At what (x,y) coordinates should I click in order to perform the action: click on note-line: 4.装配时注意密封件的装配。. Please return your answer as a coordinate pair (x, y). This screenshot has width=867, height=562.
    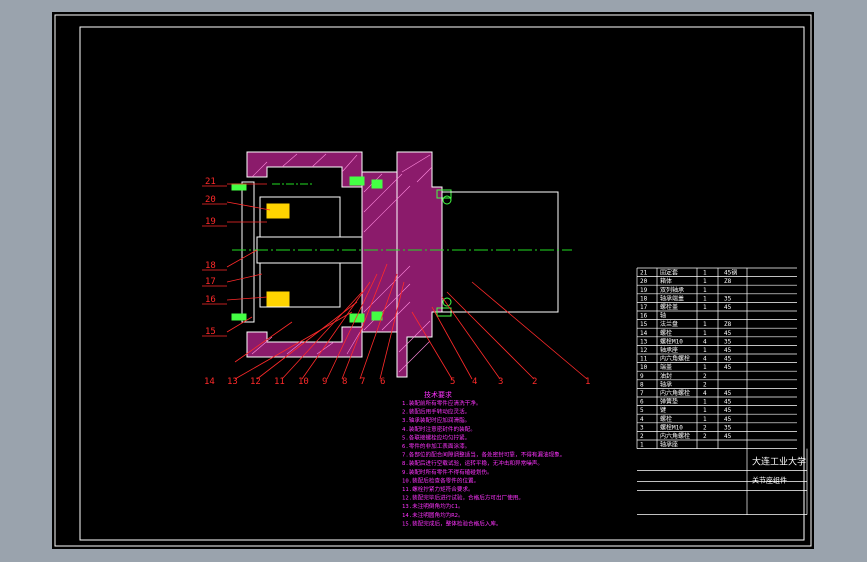
    Looking at the image, I should click on (439, 429).